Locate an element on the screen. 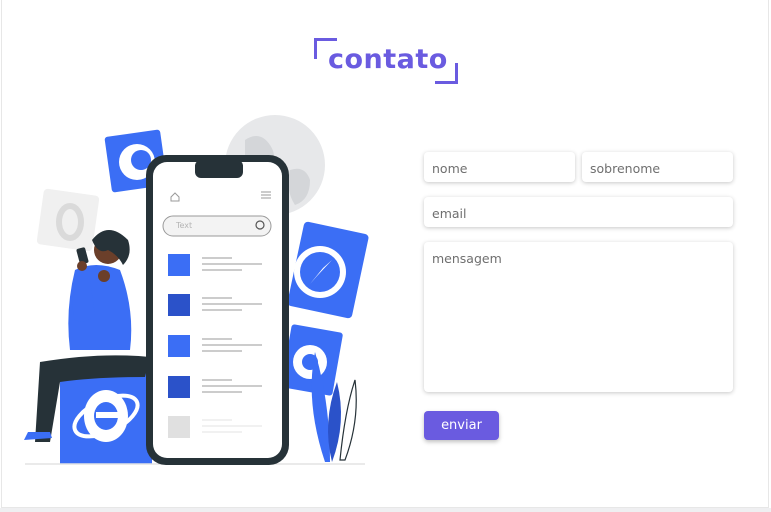 The width and height of the screenshot is (771, 512). safari-icon is located at coordinates (328, 270).